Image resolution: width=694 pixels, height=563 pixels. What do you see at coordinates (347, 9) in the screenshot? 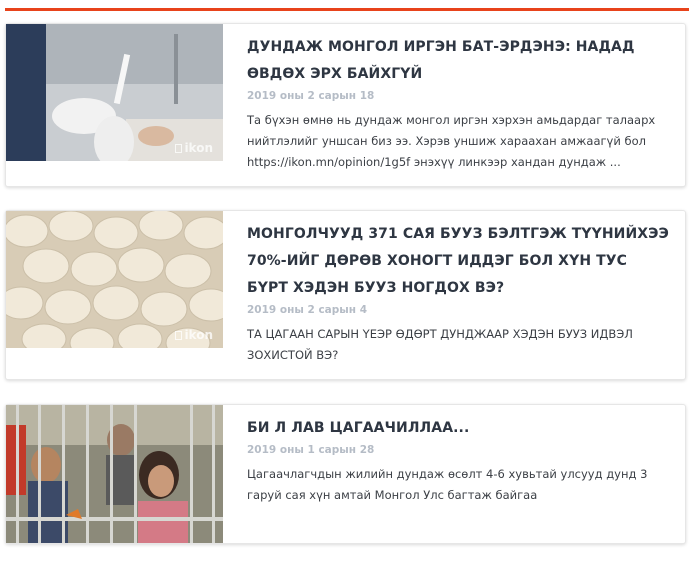
I see `top-accent-rule` at bounding box center [347, 9].